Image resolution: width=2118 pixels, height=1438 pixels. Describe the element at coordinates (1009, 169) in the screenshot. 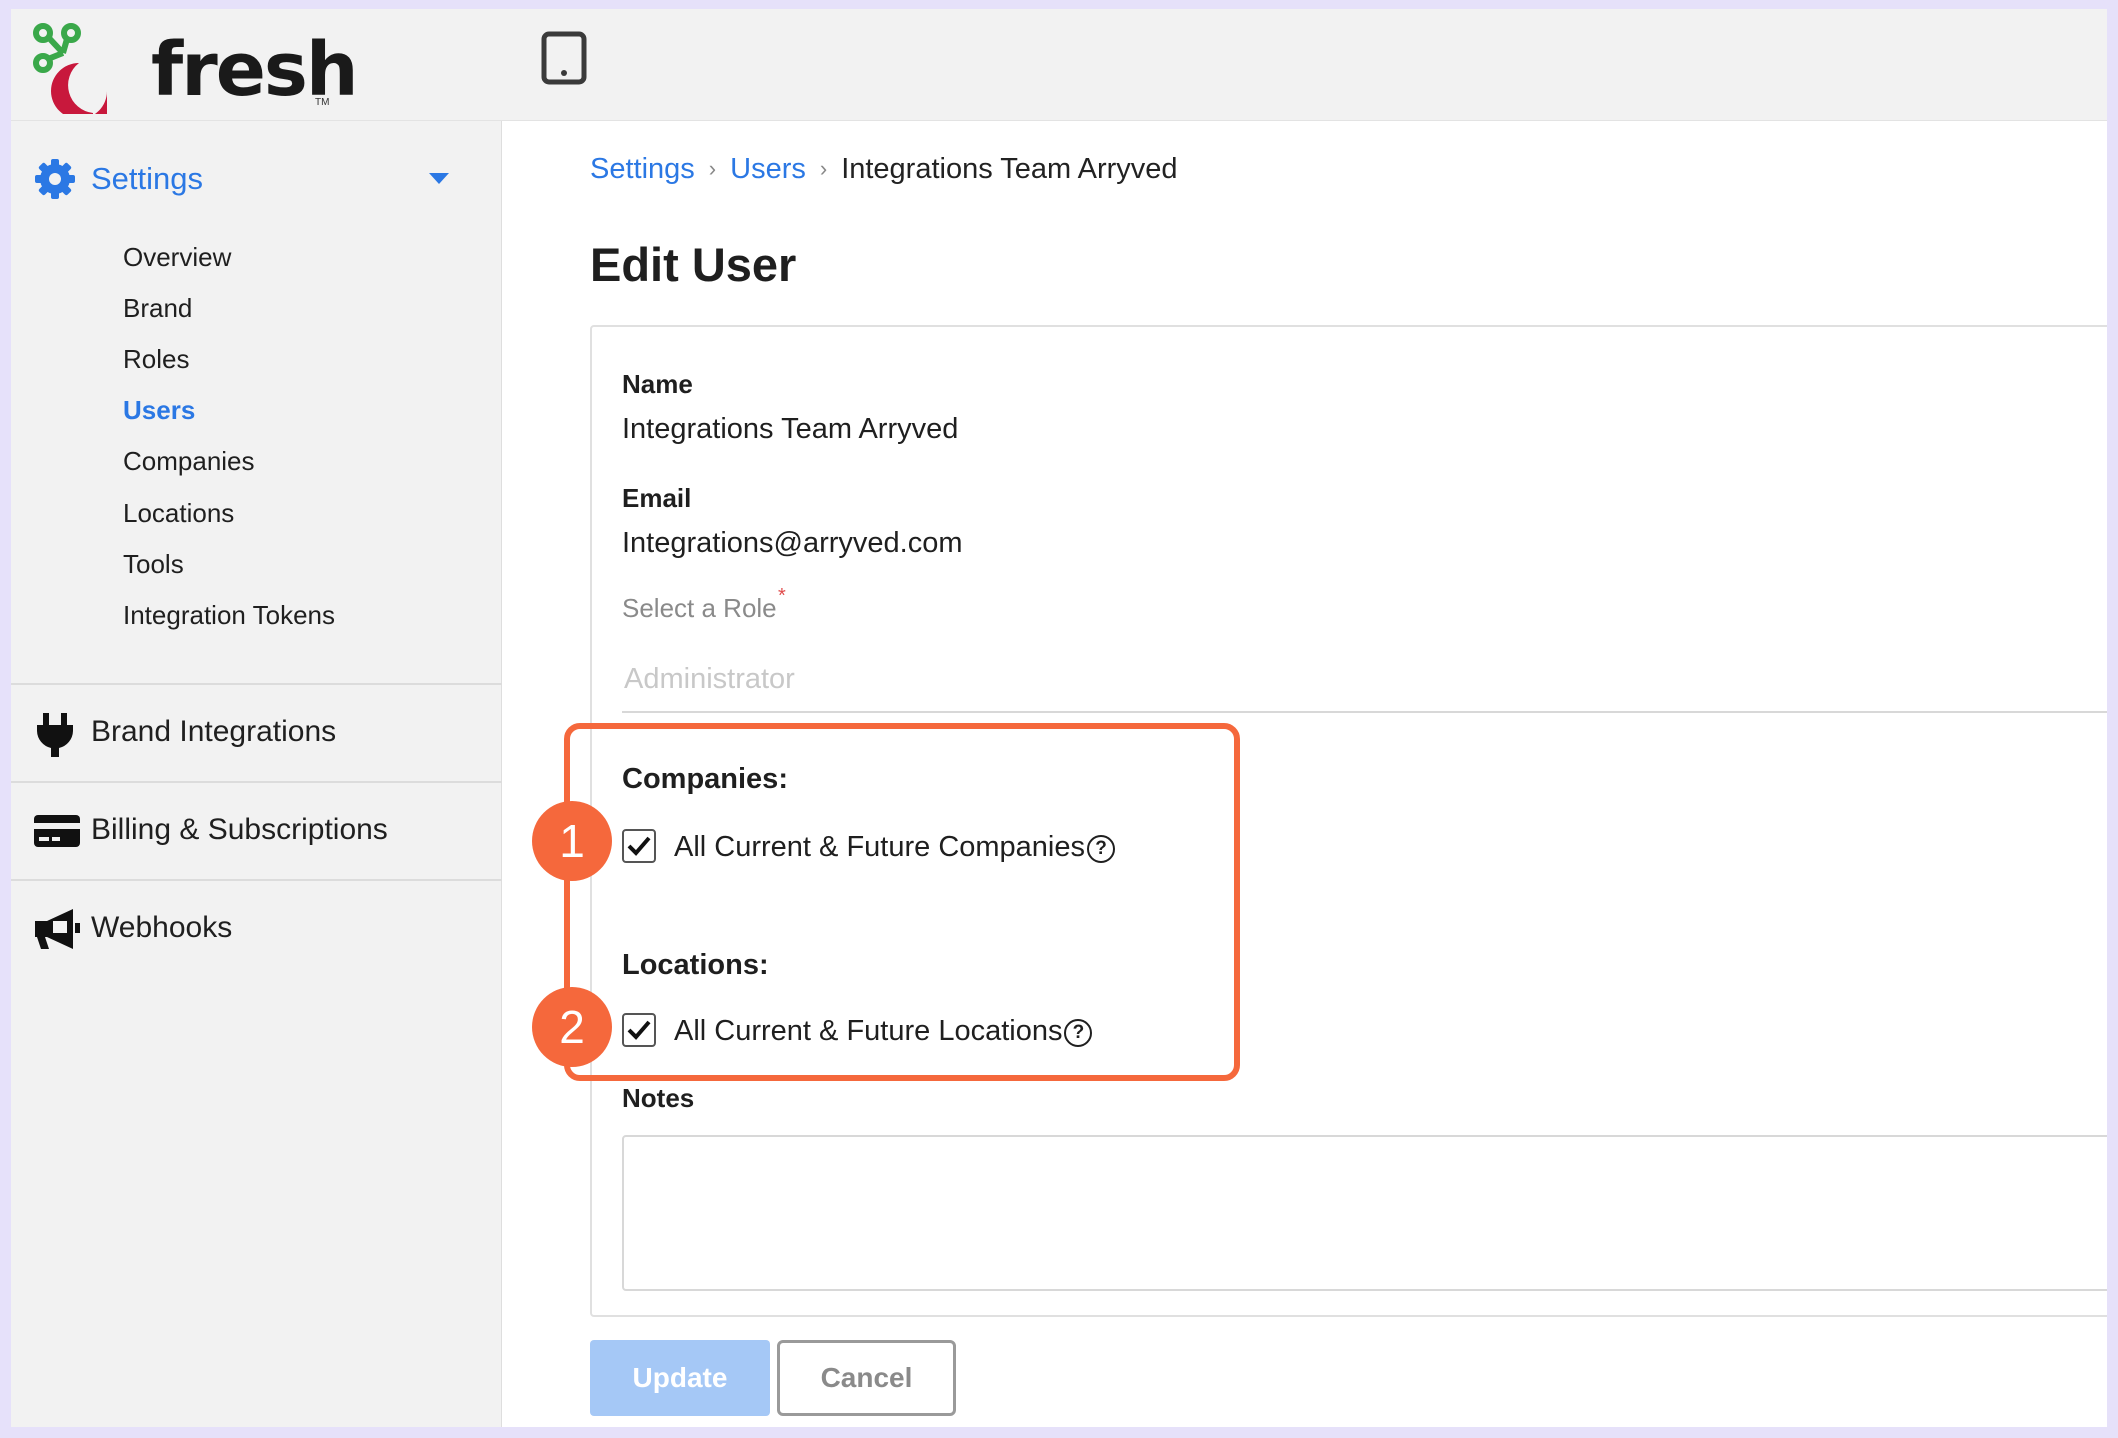

I see `breadcrumb-current: Integrations Team Arryved` at that location.